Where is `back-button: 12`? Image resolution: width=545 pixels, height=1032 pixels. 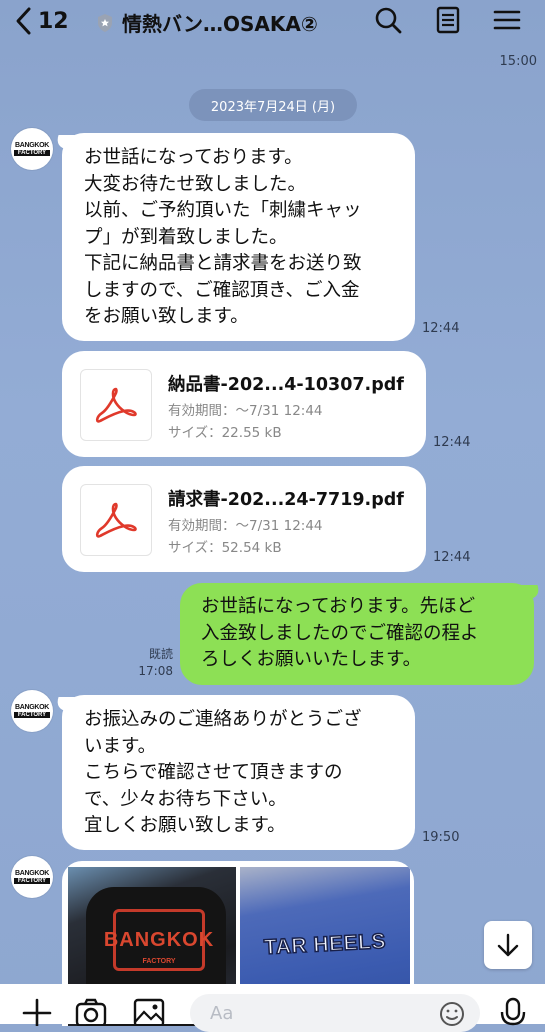
back-button: 12 is located at coordinates (41, 21).